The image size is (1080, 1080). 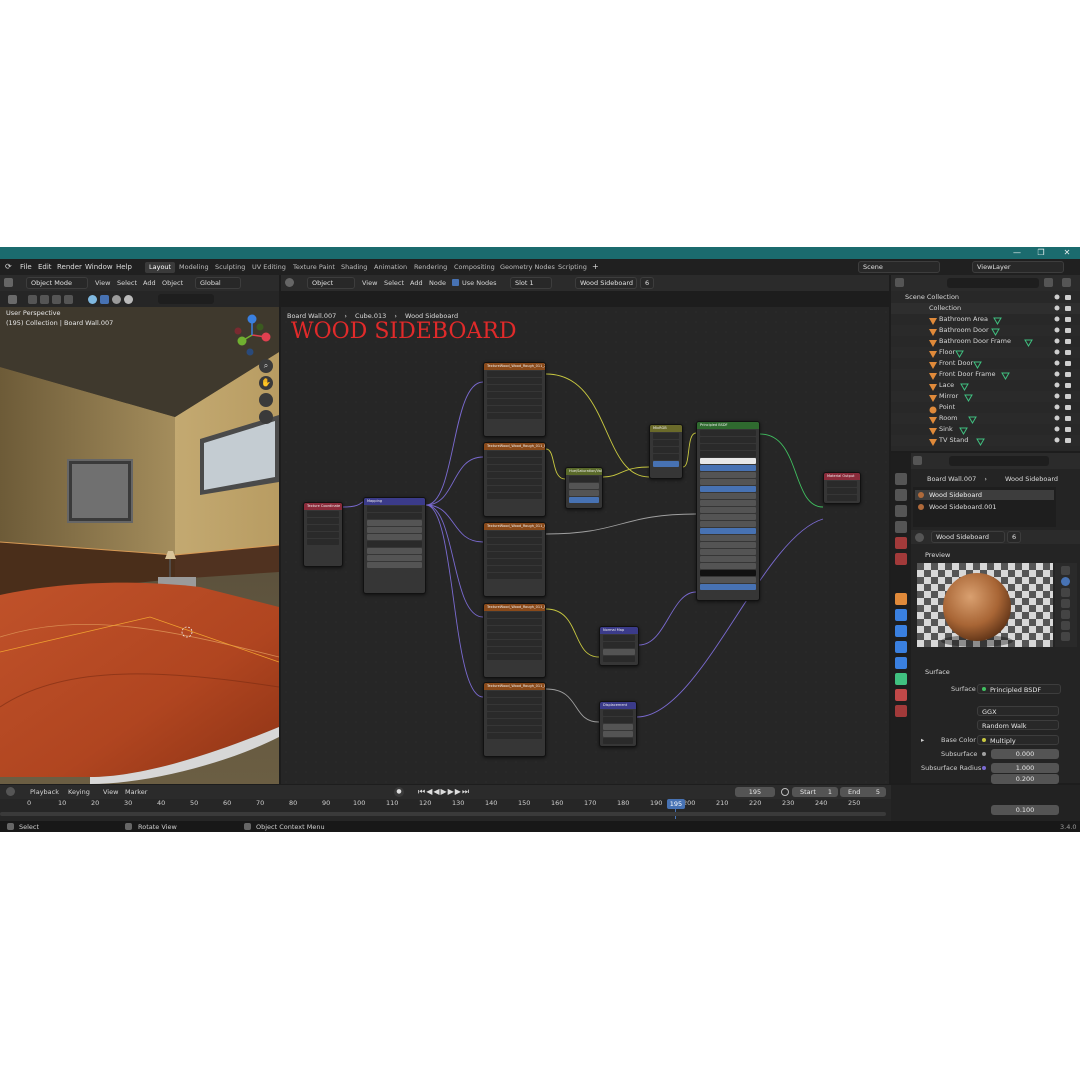 What do you see at coordinates (110, 792) in the screenshot?
I see `timeline-menu-view: View` at bounding box center [110, 792].